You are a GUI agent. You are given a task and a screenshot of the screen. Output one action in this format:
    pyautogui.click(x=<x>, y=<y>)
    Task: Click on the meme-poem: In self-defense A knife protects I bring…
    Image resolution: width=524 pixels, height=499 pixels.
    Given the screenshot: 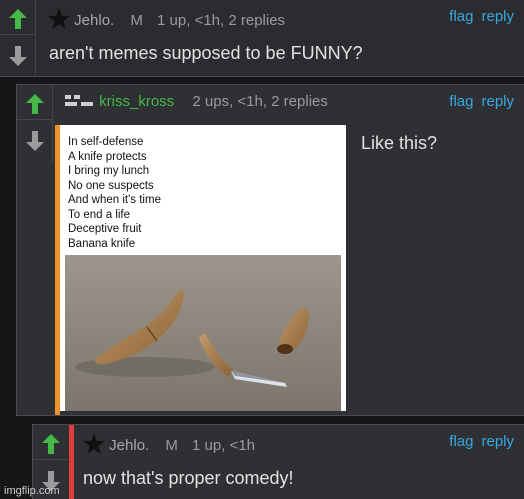 What is the action you would take?
    pyautogui.click(x=114, y=193)
    